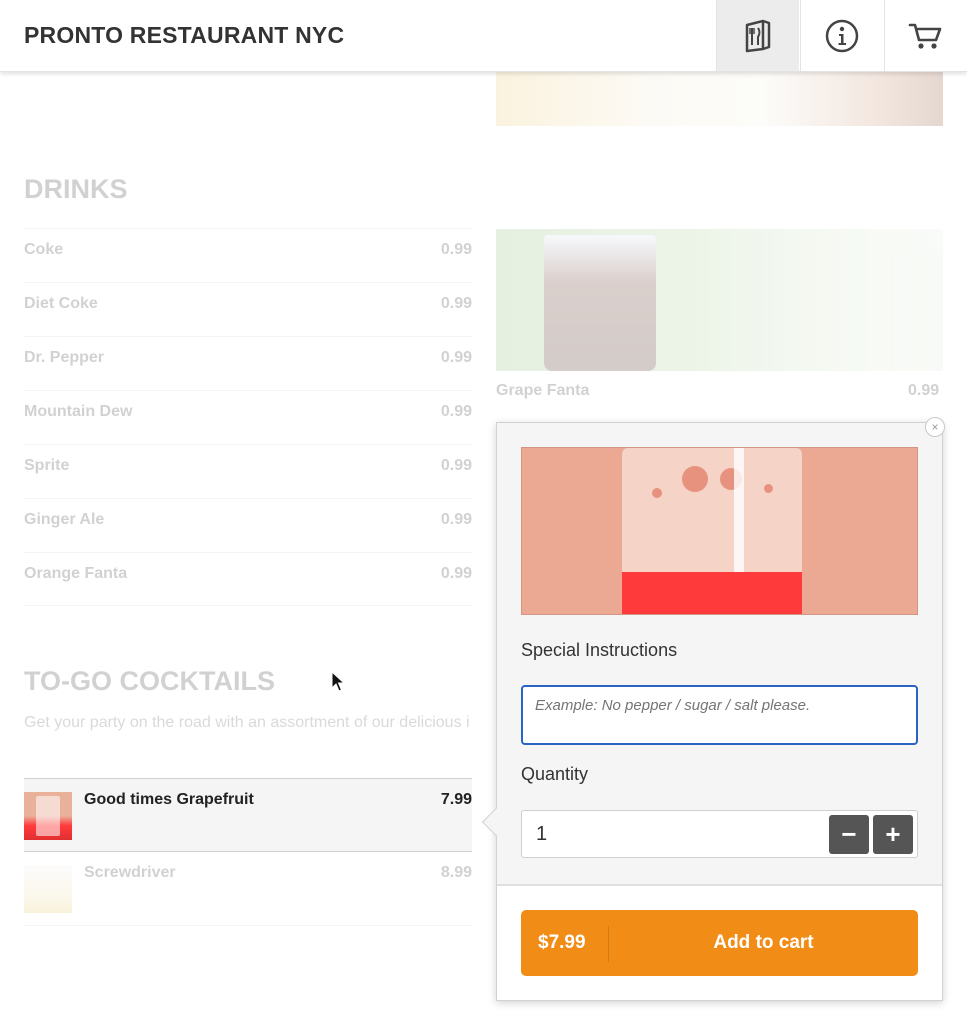  I want to click on menu-button, so click(757, 35).